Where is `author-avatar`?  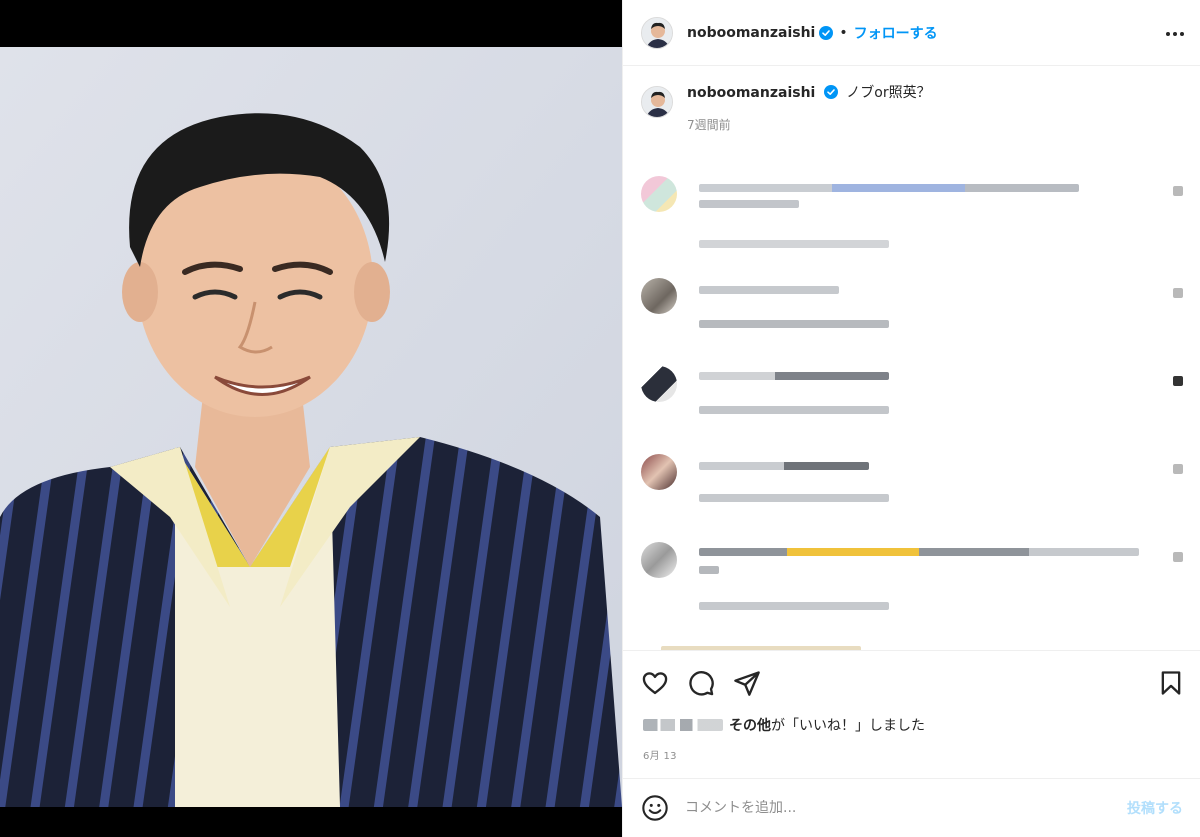
author-avatar is located at coordinates (657, 32).